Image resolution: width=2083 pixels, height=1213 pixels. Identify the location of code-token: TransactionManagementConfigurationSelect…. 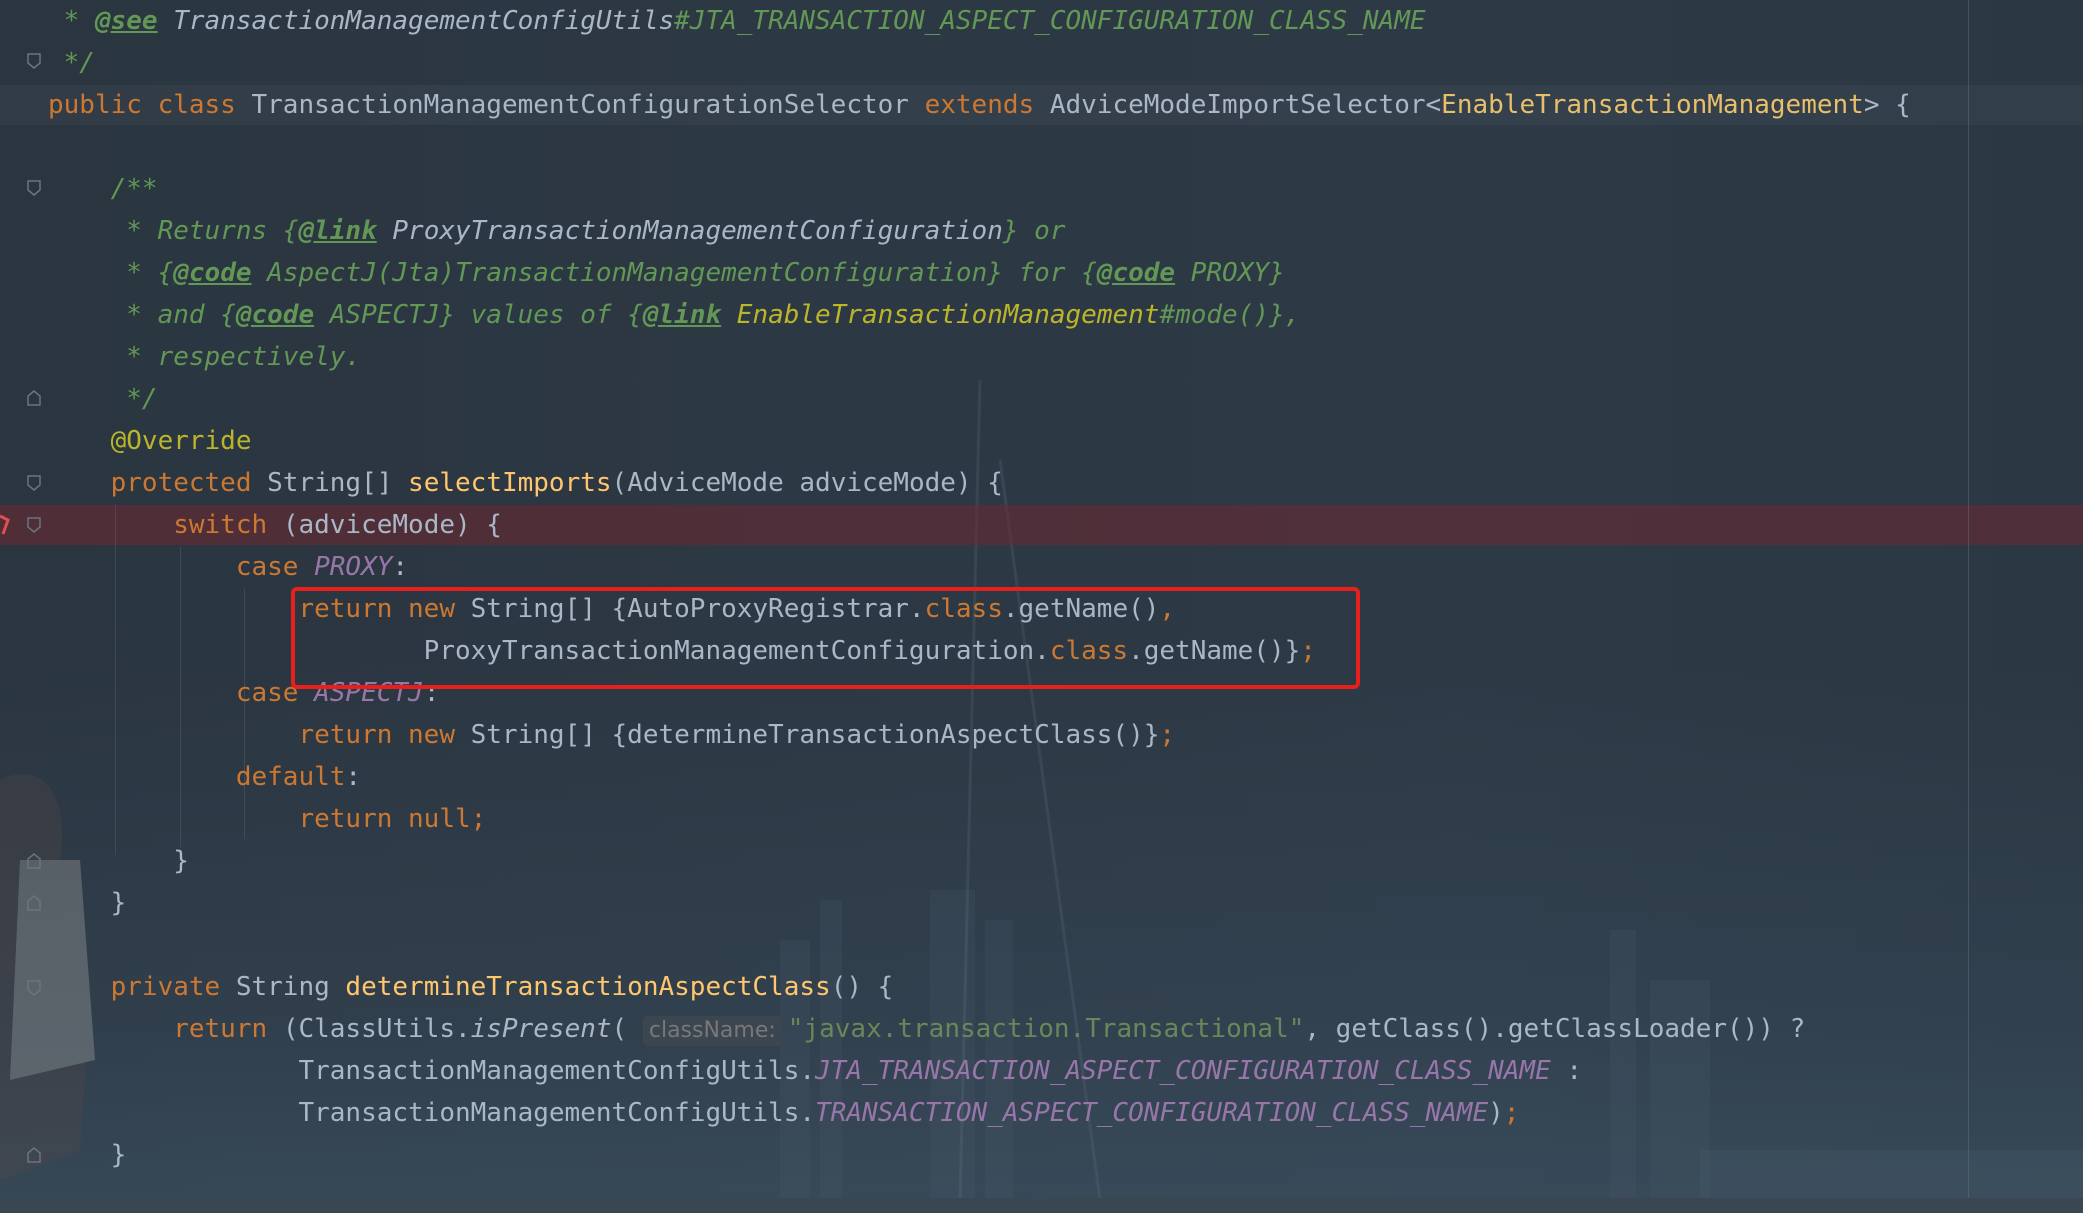
(588, 105).